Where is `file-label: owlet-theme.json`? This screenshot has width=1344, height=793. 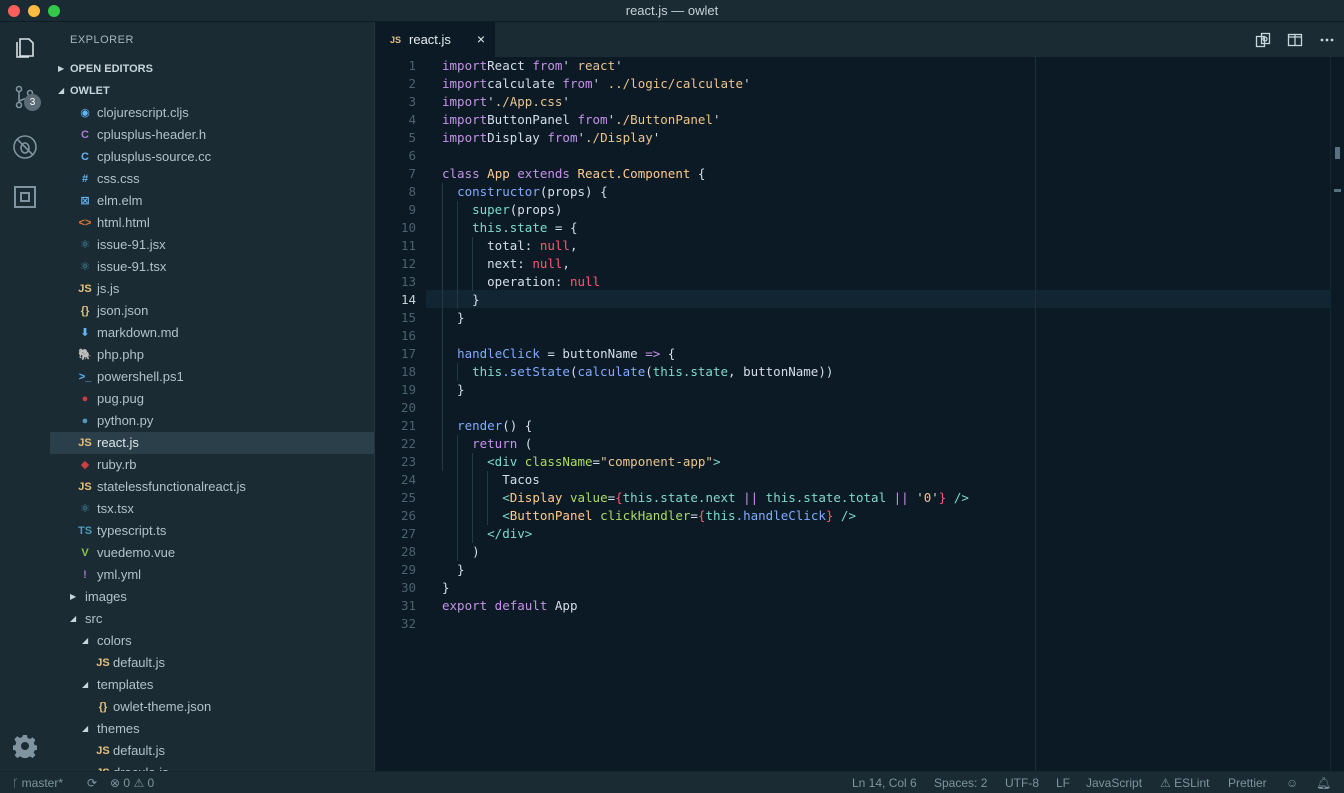
file-label: owlet-theme.json is located at coordinates (162, 706).